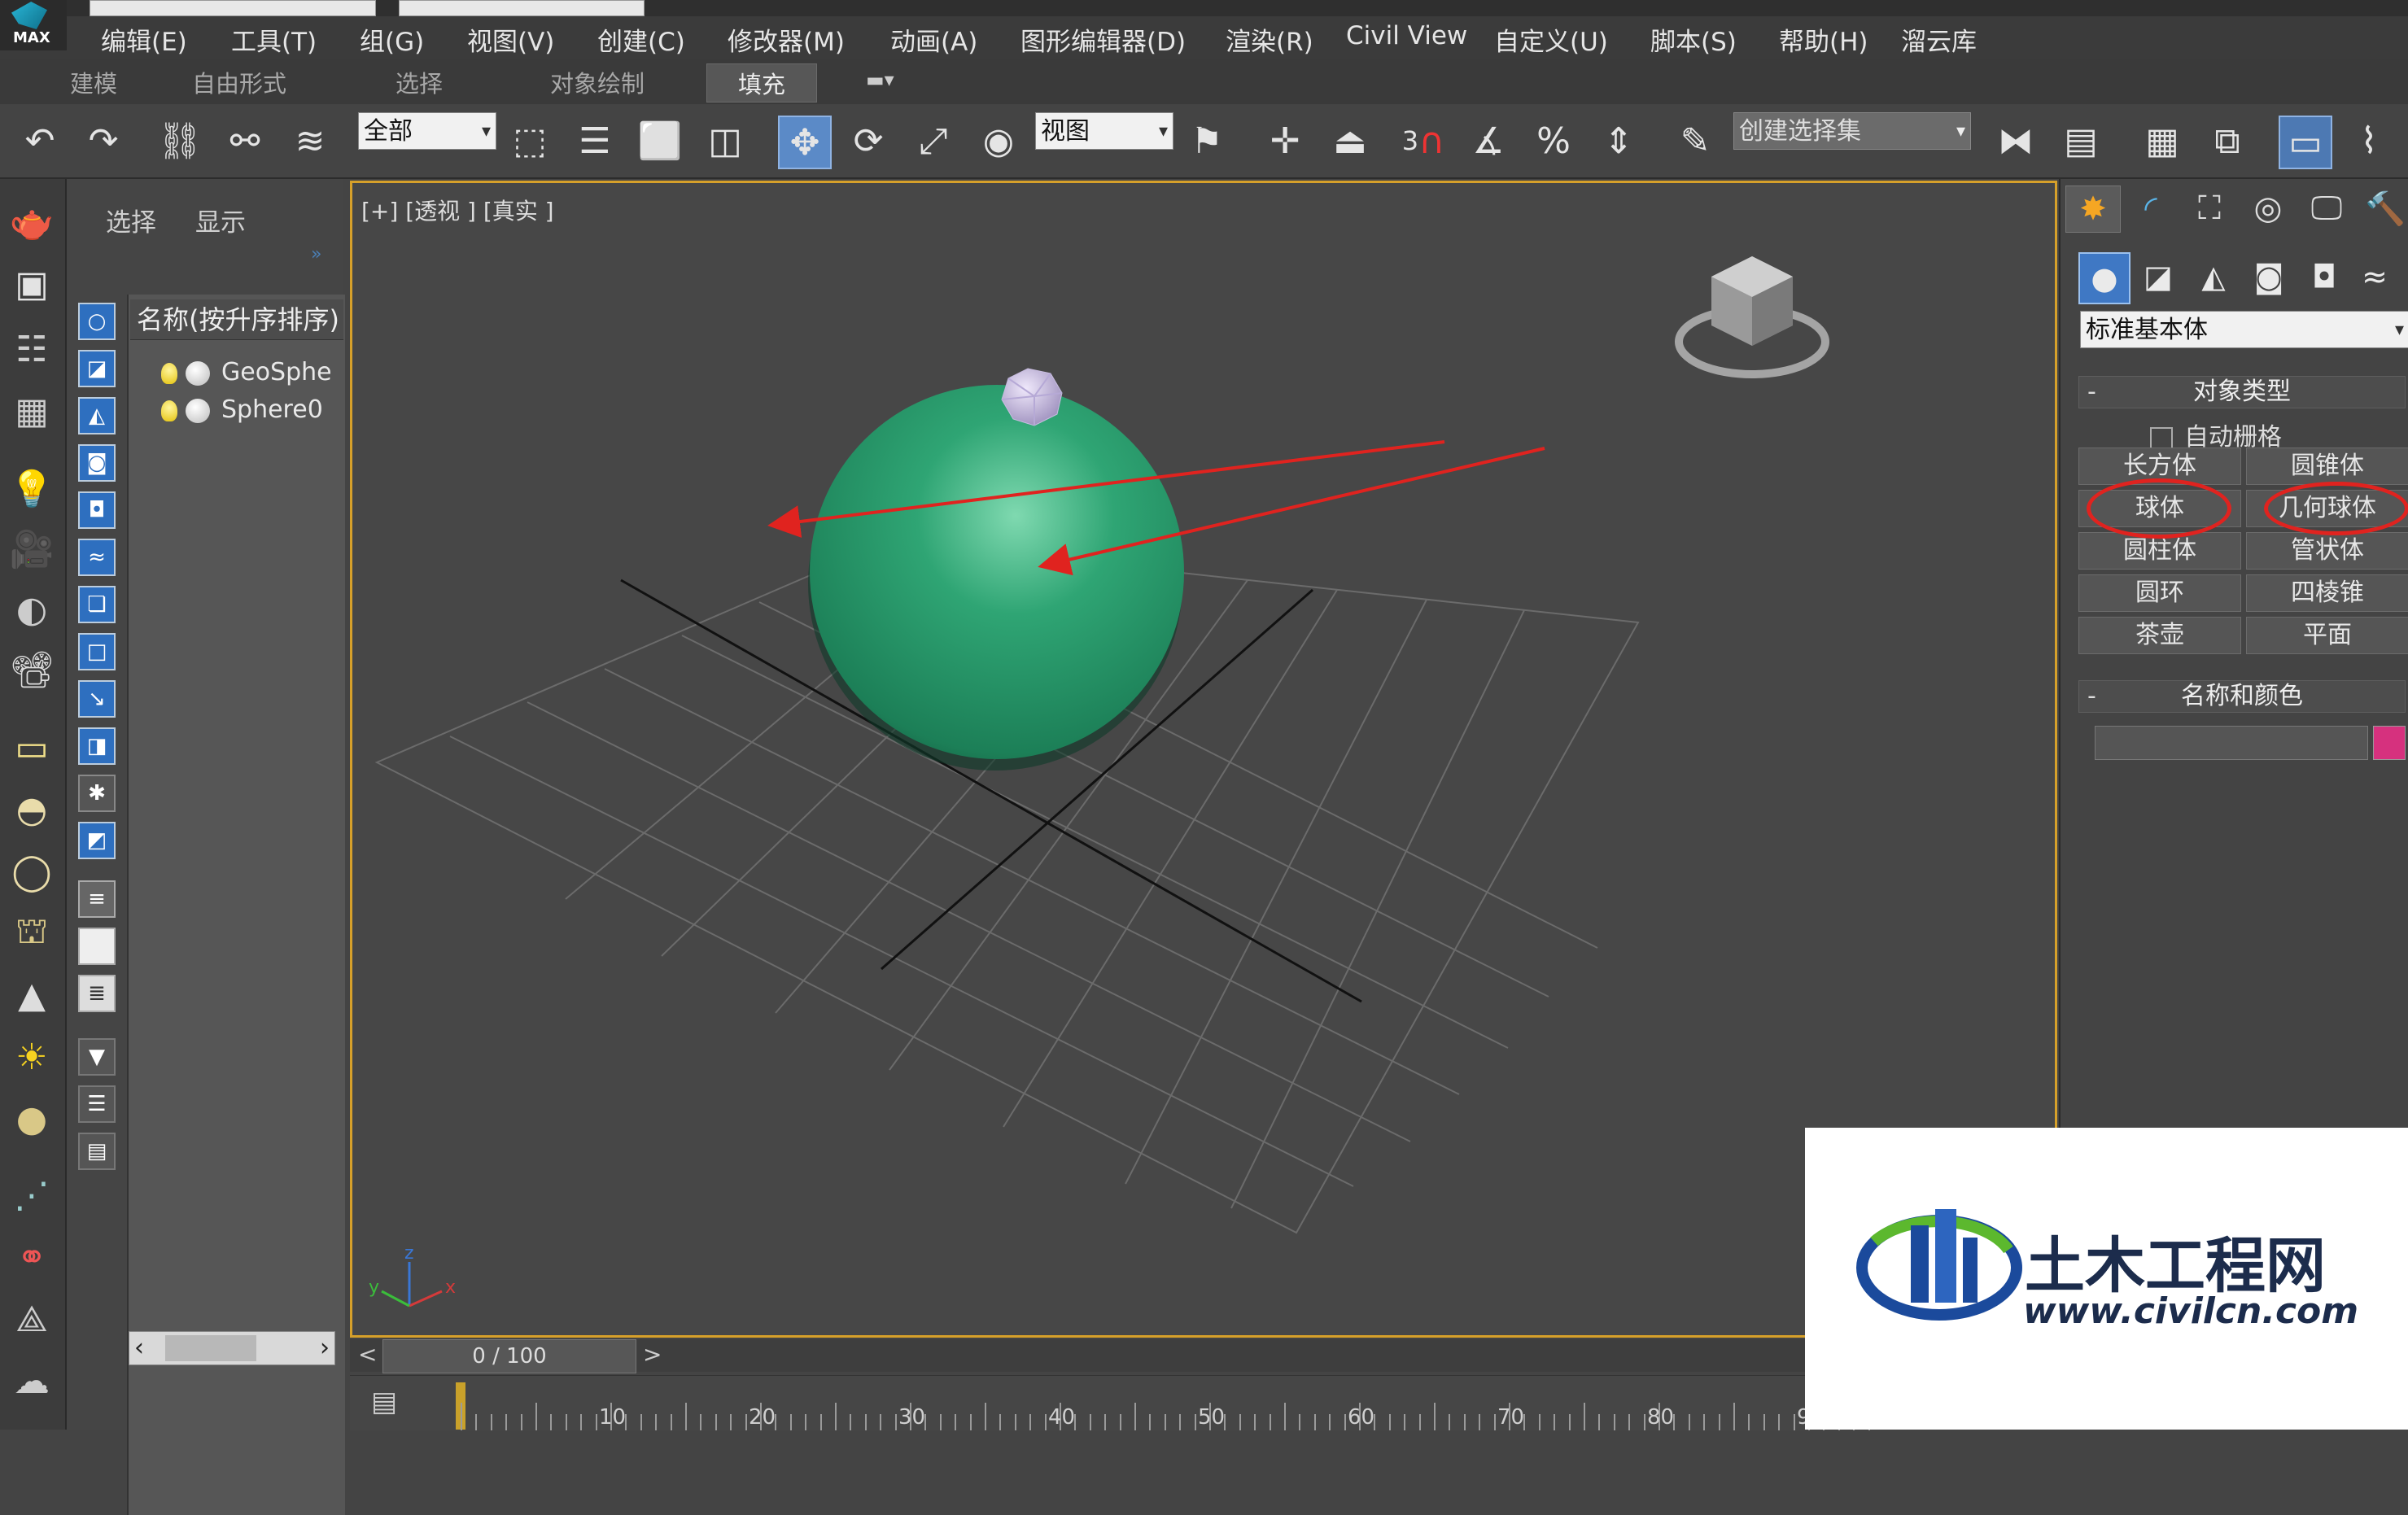  Describe the element at coordinates (2324, 276) in the screenshot. I see `helpers-subtab-icon: ◘` at that location.